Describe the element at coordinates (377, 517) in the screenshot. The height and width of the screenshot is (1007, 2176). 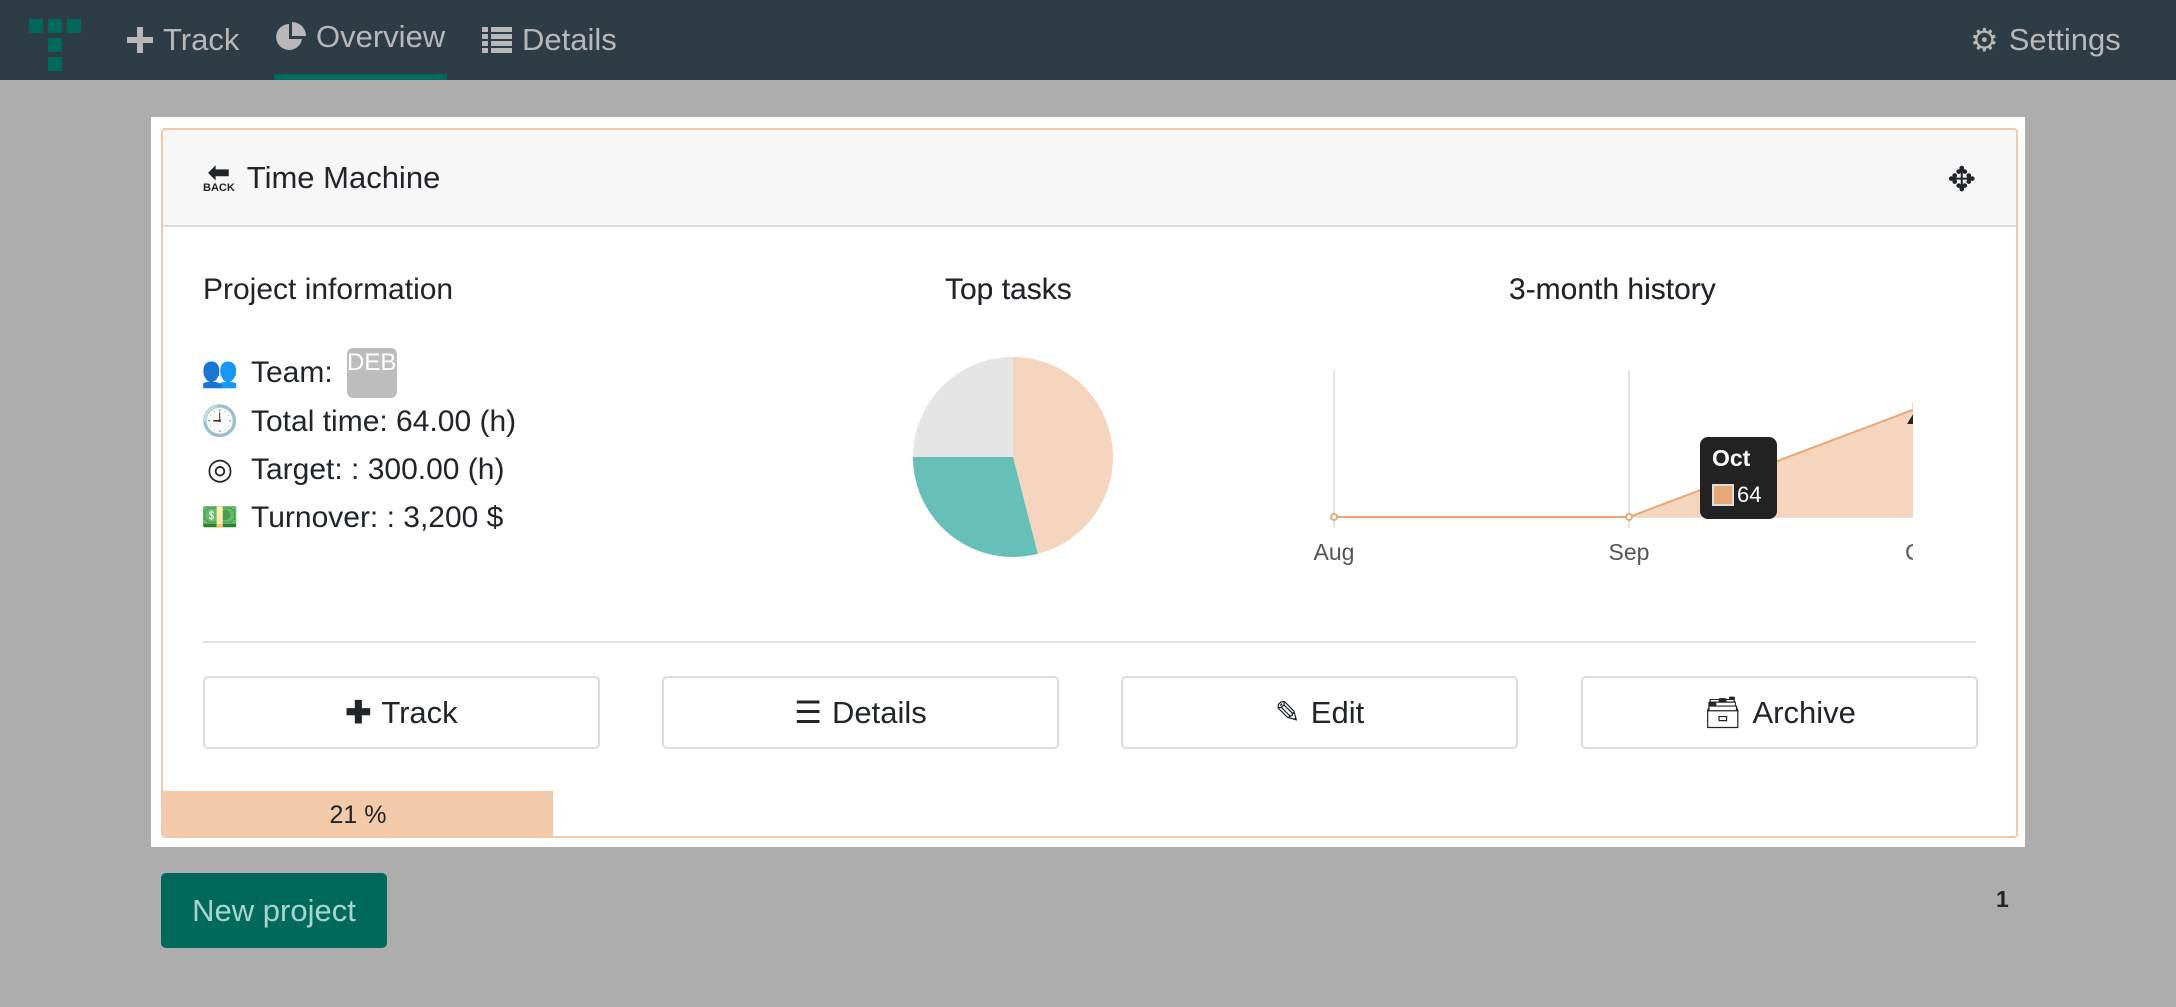
I see `turnover: Turnover: : 3,200 $` at that location.